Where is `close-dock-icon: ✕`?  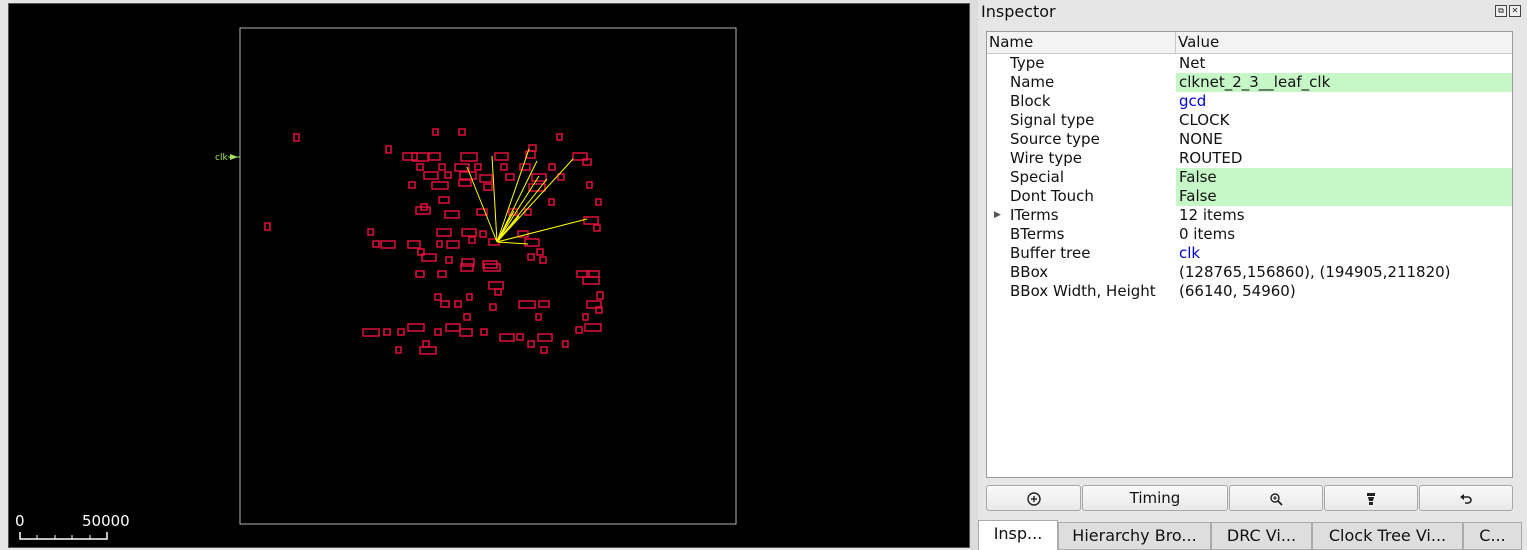
close-dock-icon: ✕ is located at coordinates (1515, 11).